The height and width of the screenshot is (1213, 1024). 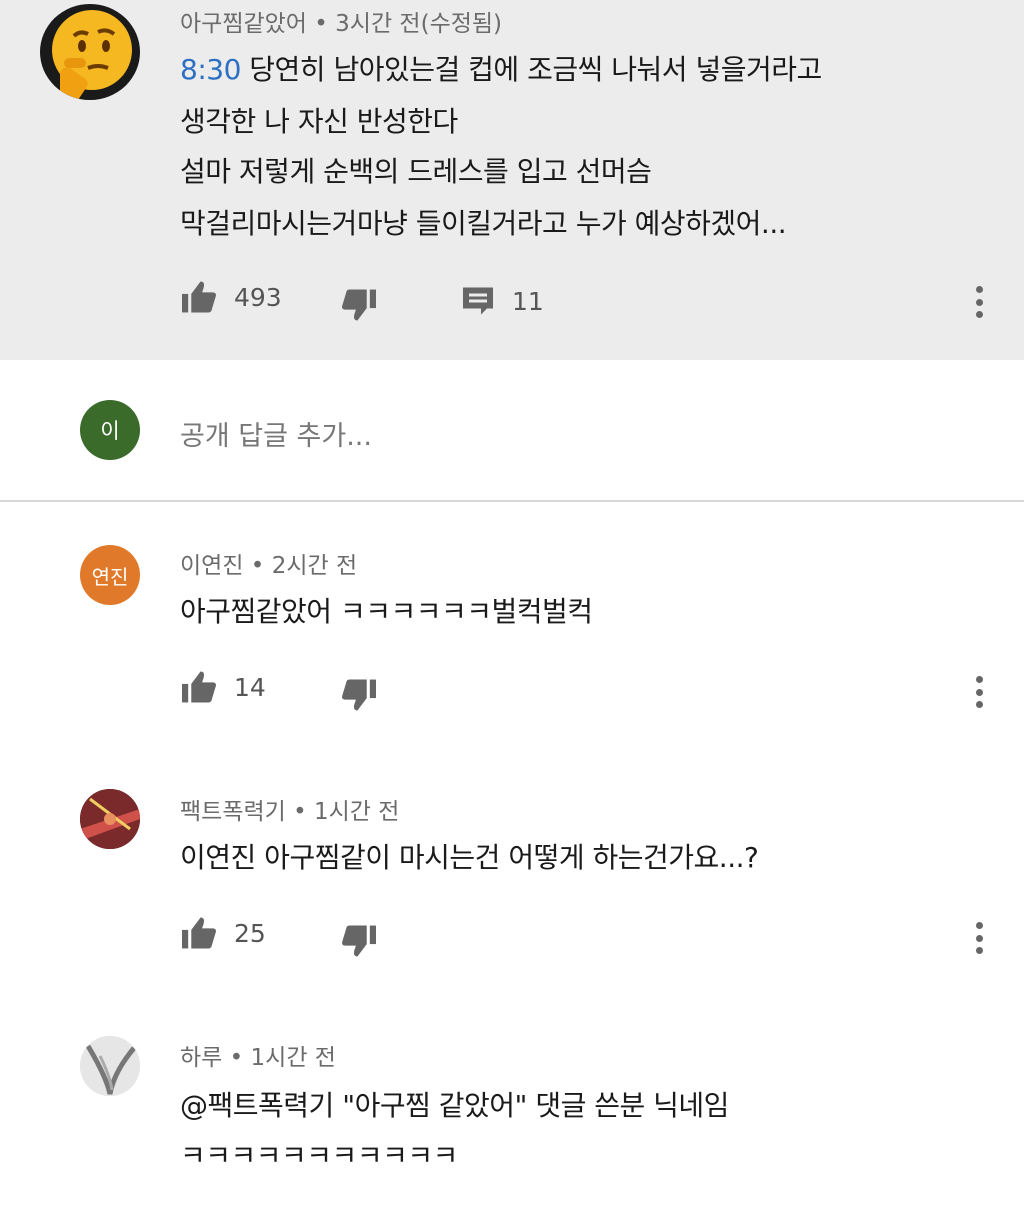 I want to click on comment-text: 생각한 나 자신 반성한다, so click(x=319, y=121).